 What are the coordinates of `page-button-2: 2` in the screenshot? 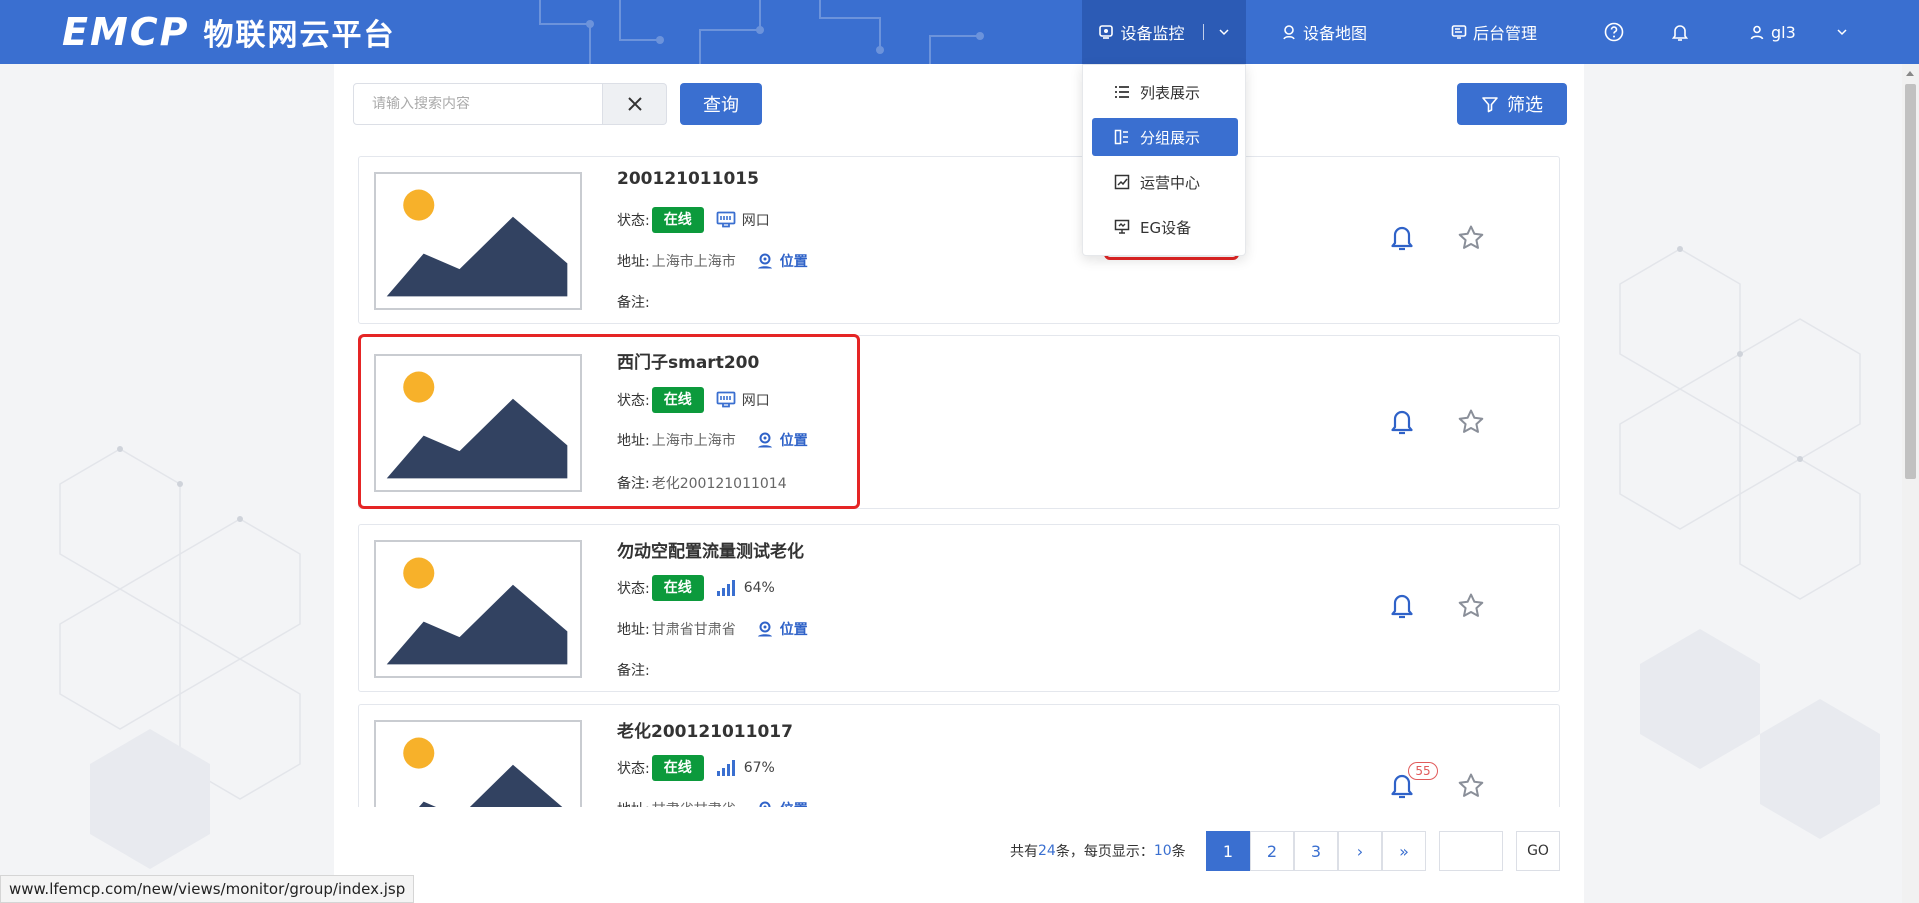 It's located at (1272, 851).